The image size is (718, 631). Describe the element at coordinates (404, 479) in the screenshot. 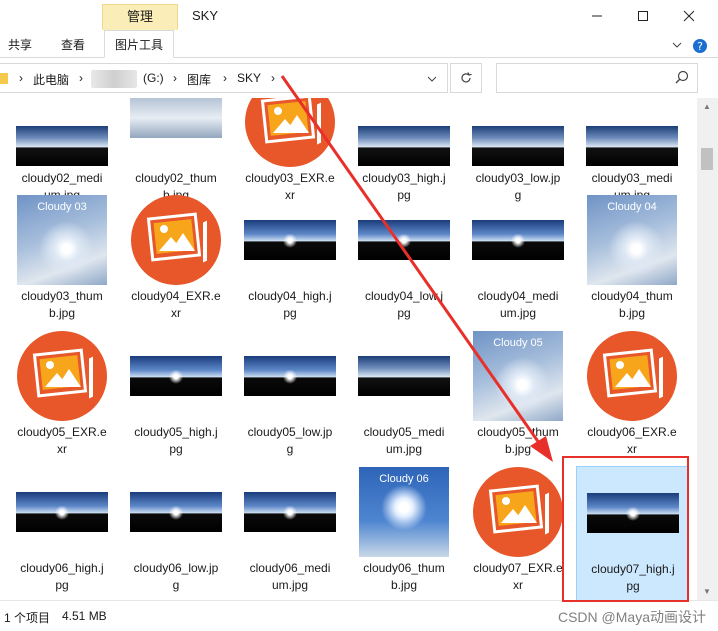

I see `thumbnail-caption: Cloudy 06` at that location.